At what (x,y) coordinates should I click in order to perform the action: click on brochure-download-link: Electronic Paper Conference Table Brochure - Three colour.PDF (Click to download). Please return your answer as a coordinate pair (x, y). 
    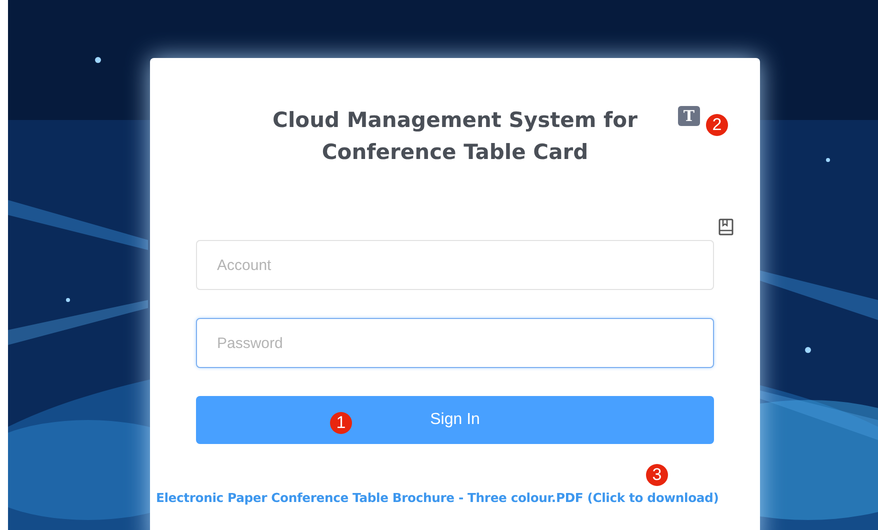
    Looking at the image, I should click on (437, 497).